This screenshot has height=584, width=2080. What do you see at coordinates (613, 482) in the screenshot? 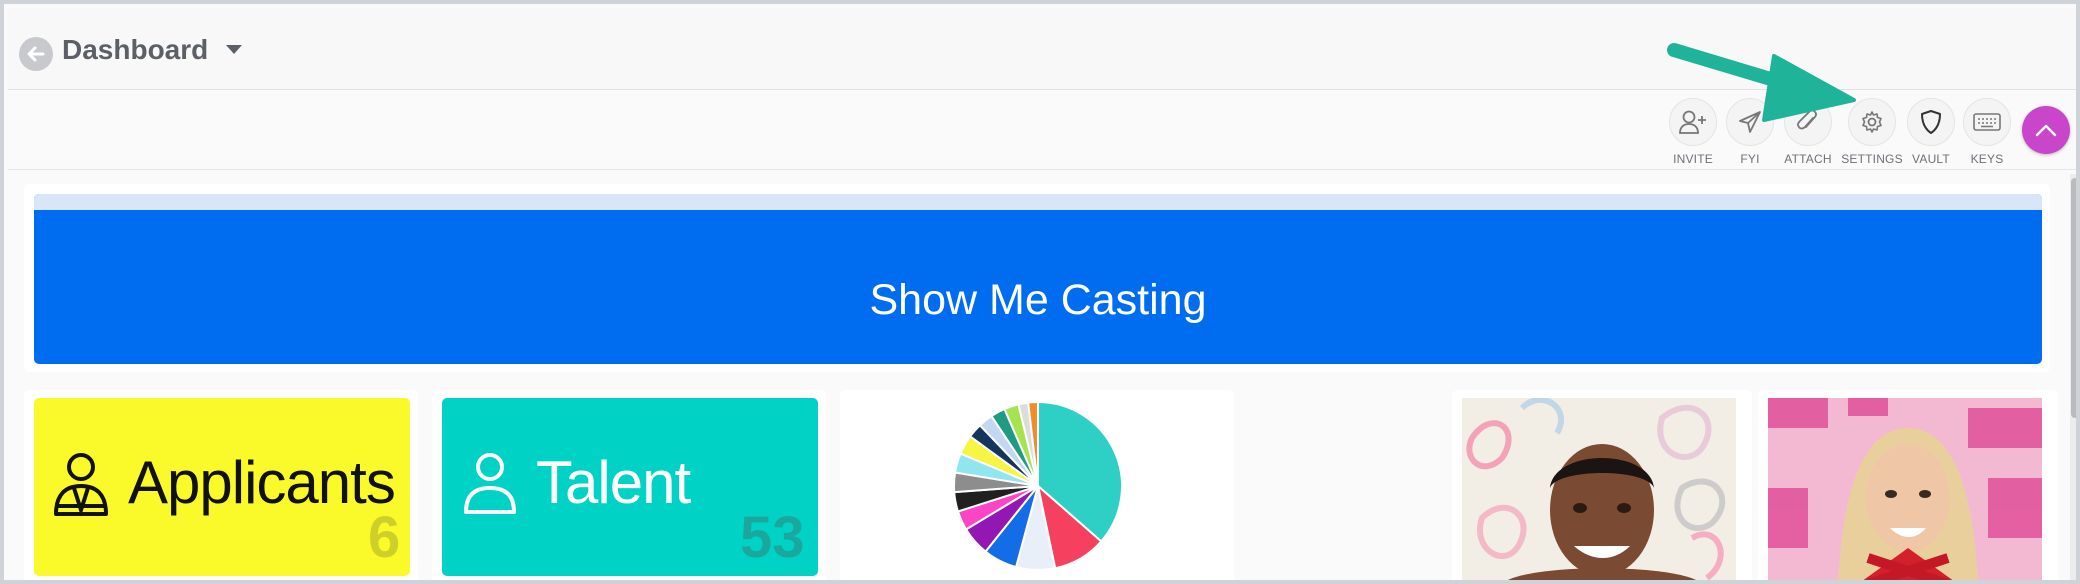
I see `talent-label: Talent` at bounding box center [613, 482].